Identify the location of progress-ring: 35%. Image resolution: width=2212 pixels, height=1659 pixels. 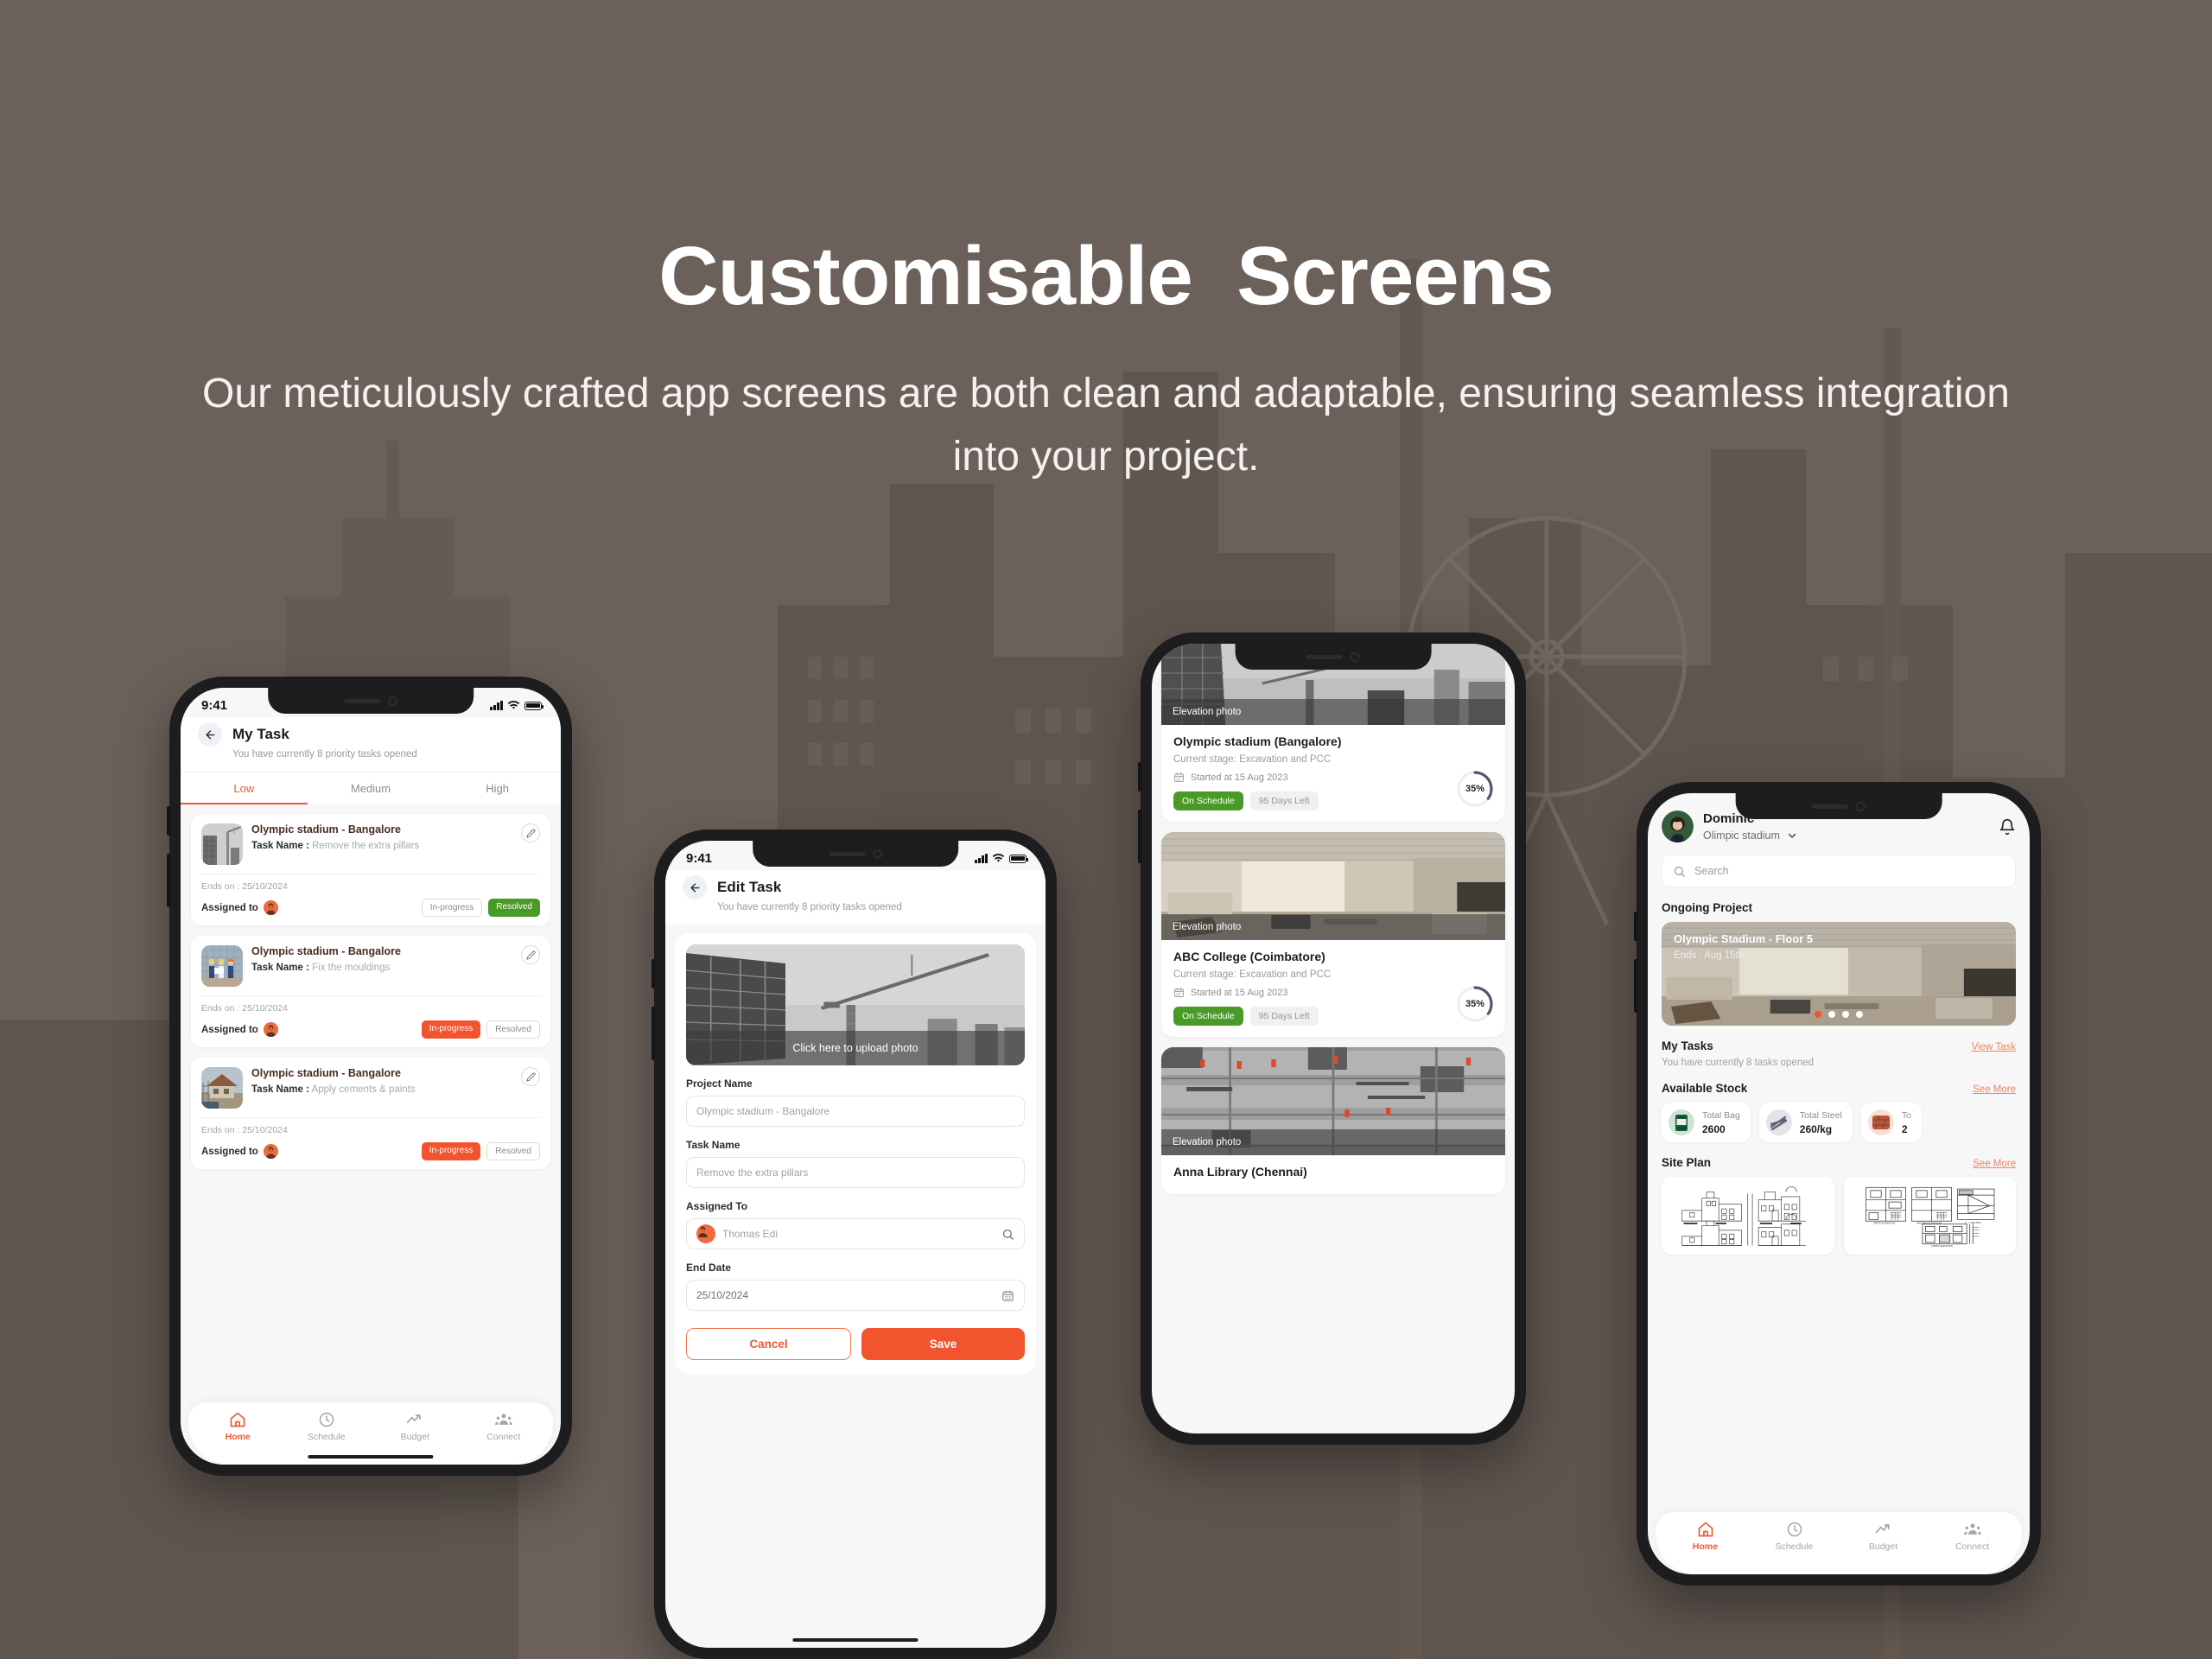
(1475, 789).